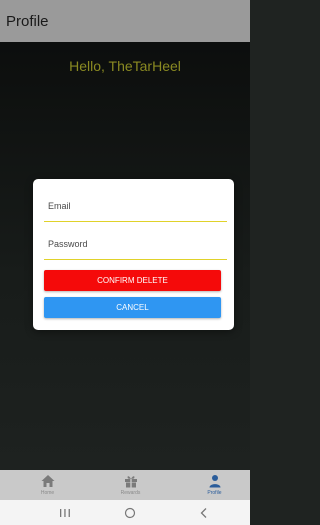 The height and width of the screenshot is (525, 320). What do you see at coordinates (125, 21) in the screenshot?
I see `app-header: Profile` at bounding box center [125, 21].